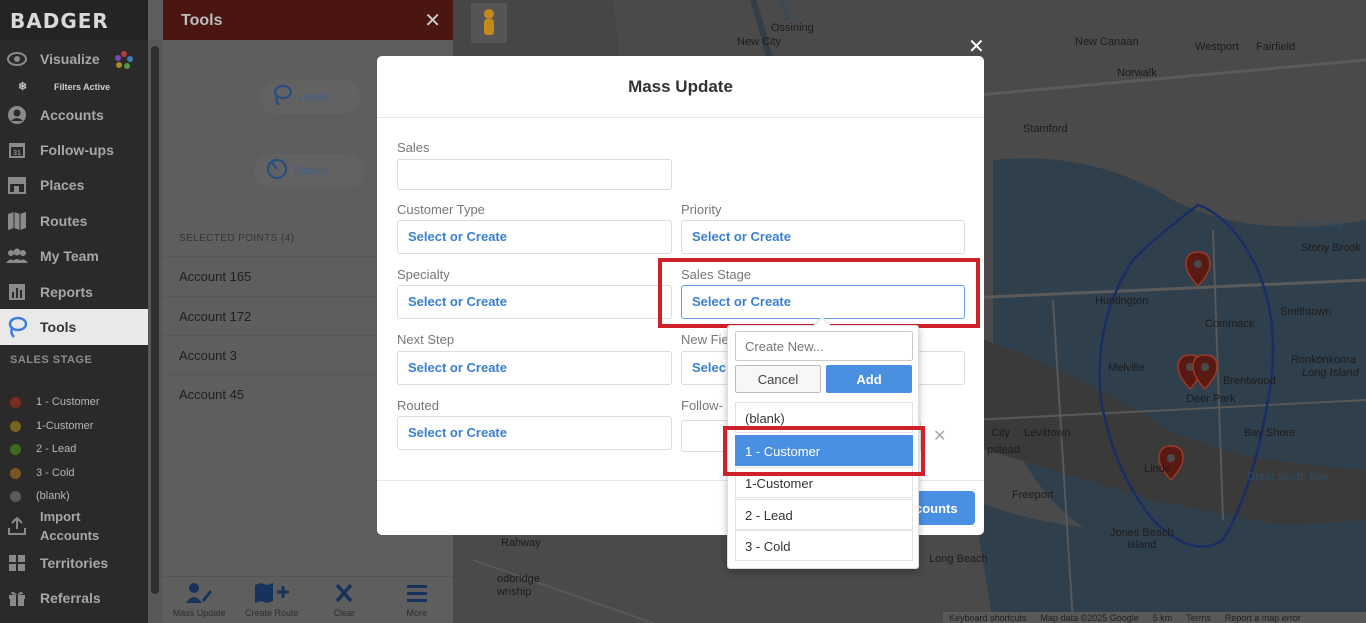 The width and height of the screenshot is (1366, 623). What do you see at coordinates (1330, 373) in the screenshot?
I see `map-label: Long Island` at bounding box center [1330, 373].